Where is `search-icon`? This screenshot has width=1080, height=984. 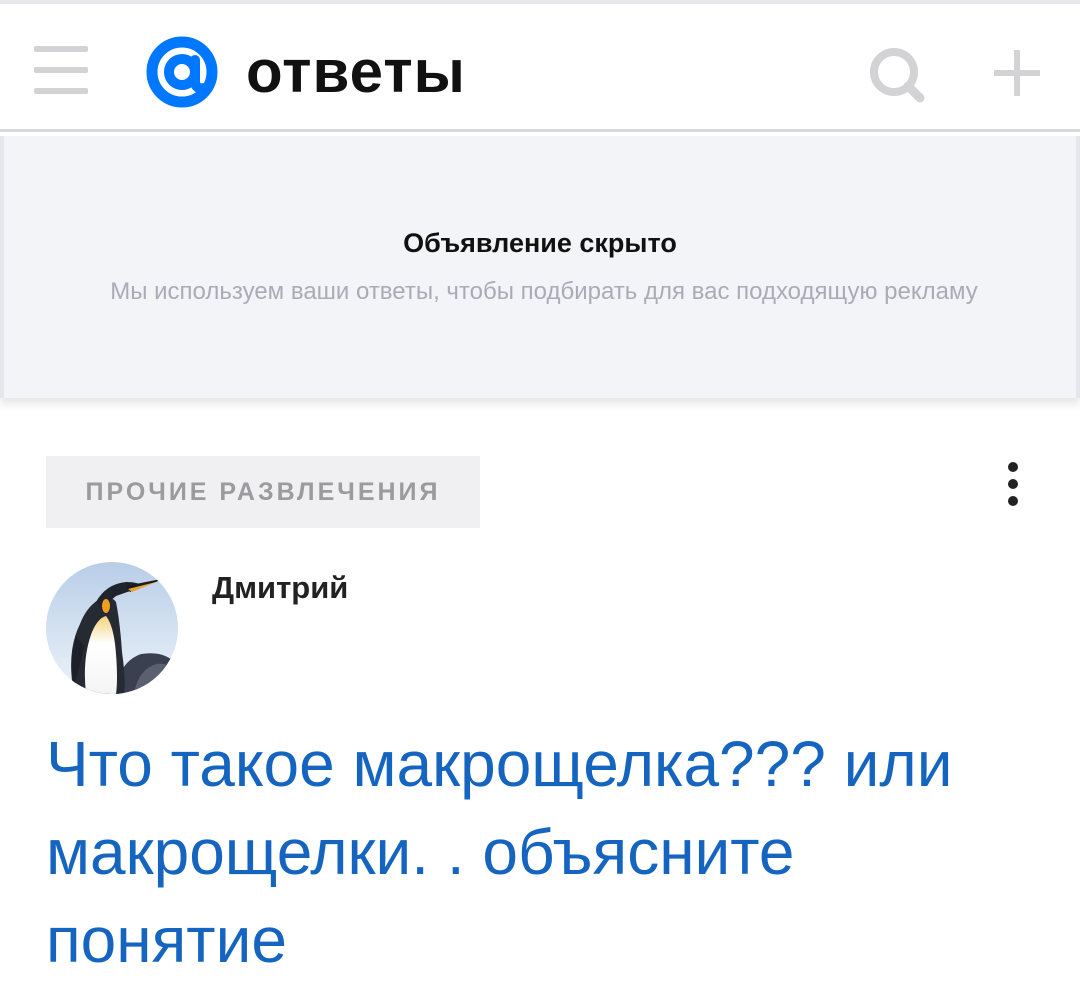 search-icon is located at coordinates (897, 75).